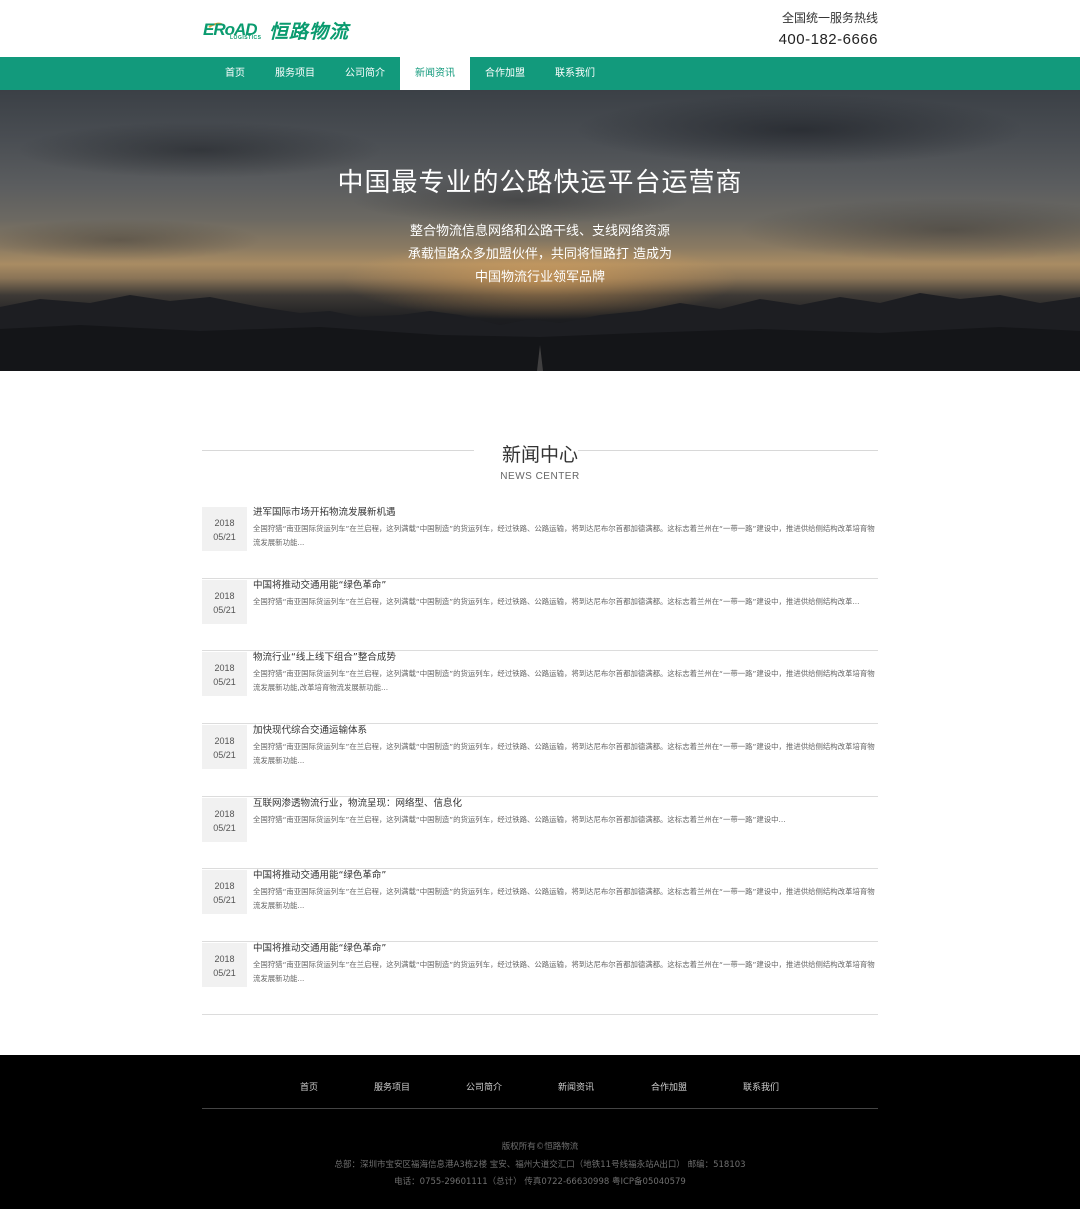 This screenshot has height=1209, width=1080. I want to click on news-title: 进军国际市场开拓物流发展新机遇, so click(565, 513).